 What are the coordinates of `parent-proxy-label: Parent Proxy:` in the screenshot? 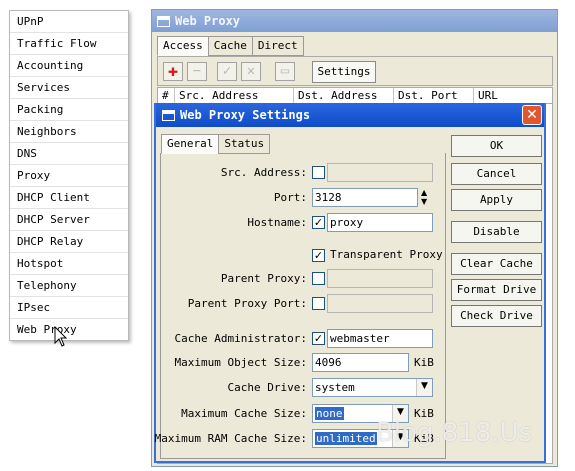 It's located at (263, 278).